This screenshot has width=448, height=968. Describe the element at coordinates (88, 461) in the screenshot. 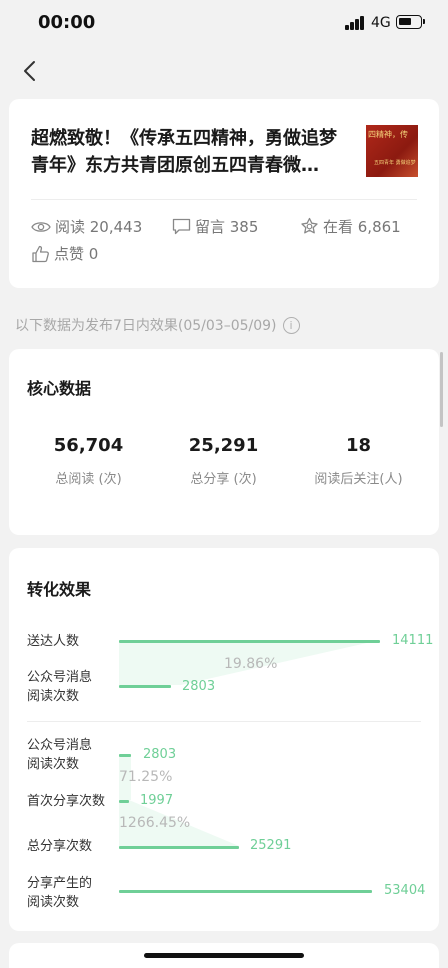

I see `metric-total-reads: 56,704 总阅读 (次)` at that location.